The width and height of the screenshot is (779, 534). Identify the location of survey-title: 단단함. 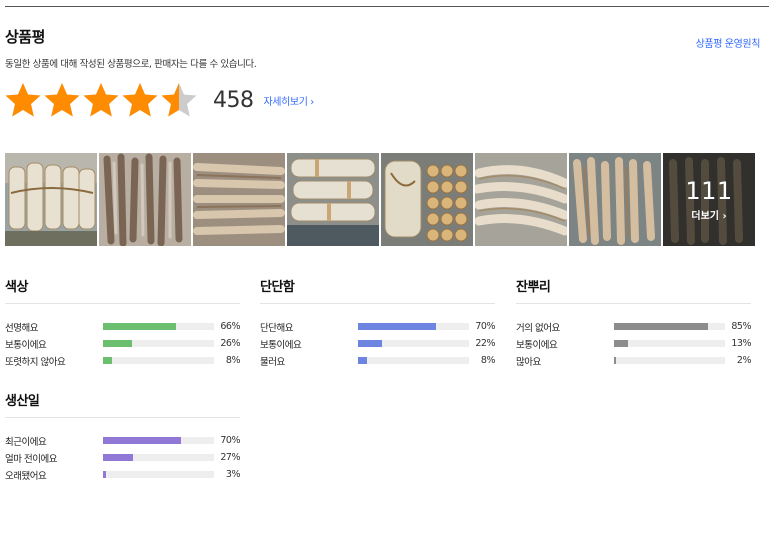
(277, 287).